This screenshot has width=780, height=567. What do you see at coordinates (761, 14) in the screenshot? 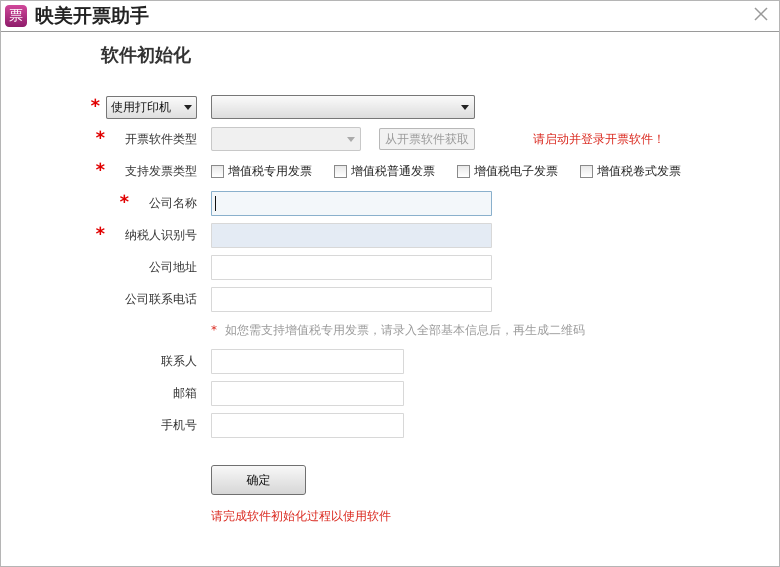
I see `close-icon` at bounding box center [761, 14].